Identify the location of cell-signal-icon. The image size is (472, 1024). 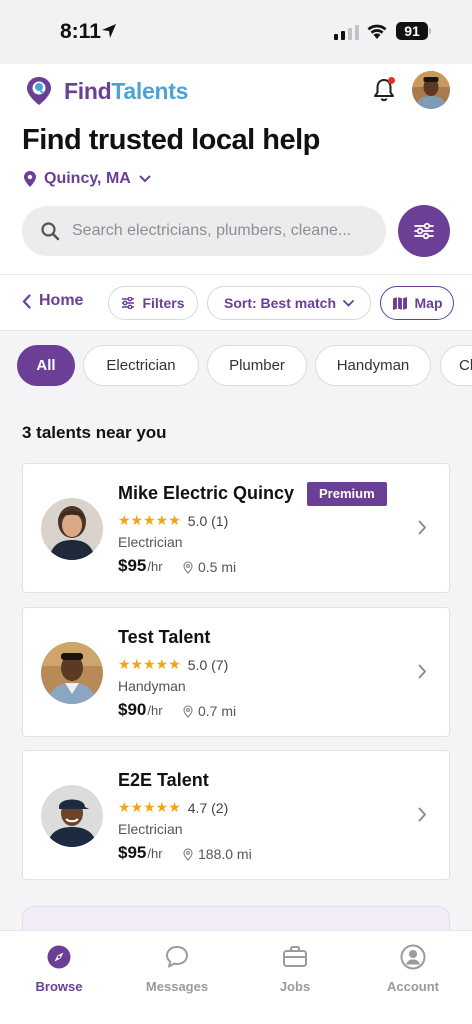
(346, 32).